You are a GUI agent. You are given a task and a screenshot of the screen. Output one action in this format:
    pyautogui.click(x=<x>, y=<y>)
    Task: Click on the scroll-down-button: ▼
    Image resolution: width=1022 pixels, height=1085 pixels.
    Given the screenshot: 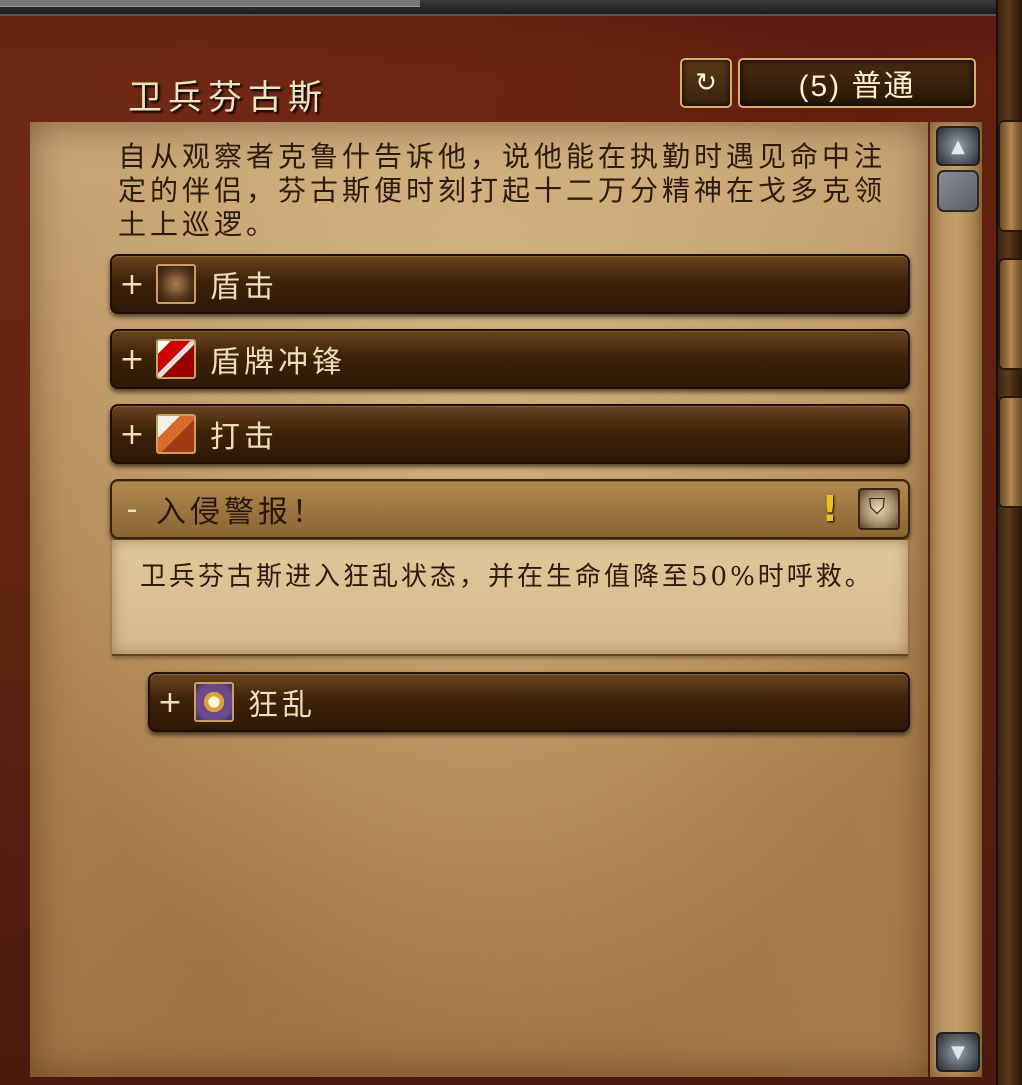 What is the action you would take?
    pyautogui.click(x=958, y=1052)
    